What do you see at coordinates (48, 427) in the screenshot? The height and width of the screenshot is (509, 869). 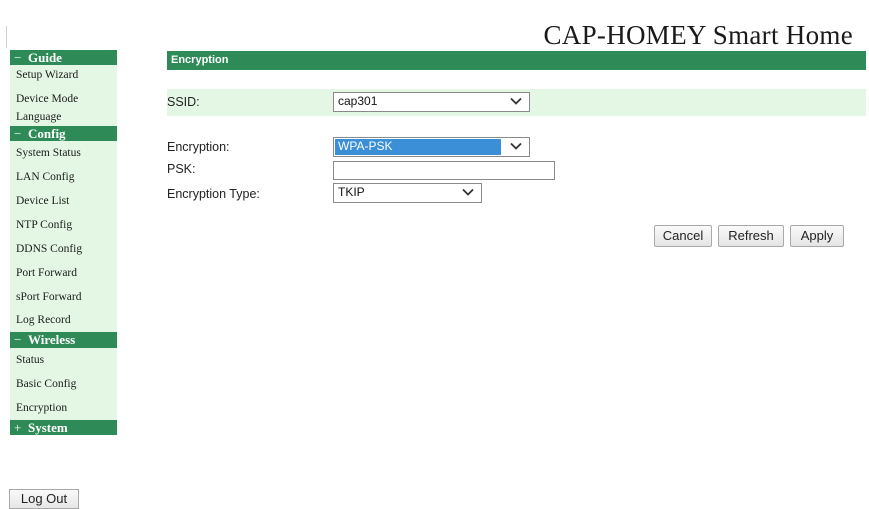 I see `sidebar-section-label: System` at bounding box center [48, 427].